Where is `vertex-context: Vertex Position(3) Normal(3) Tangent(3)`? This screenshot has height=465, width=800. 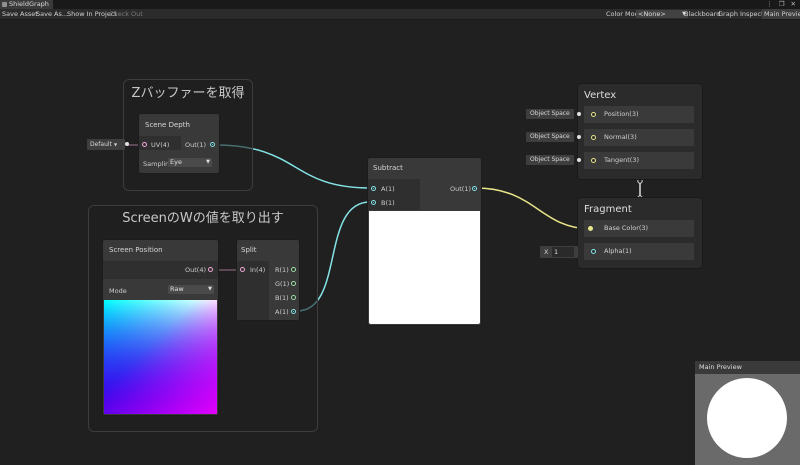
vertex-context: Vertex Position(3) Normal(3) Tangent(3) is located at coordinates (640, 131).